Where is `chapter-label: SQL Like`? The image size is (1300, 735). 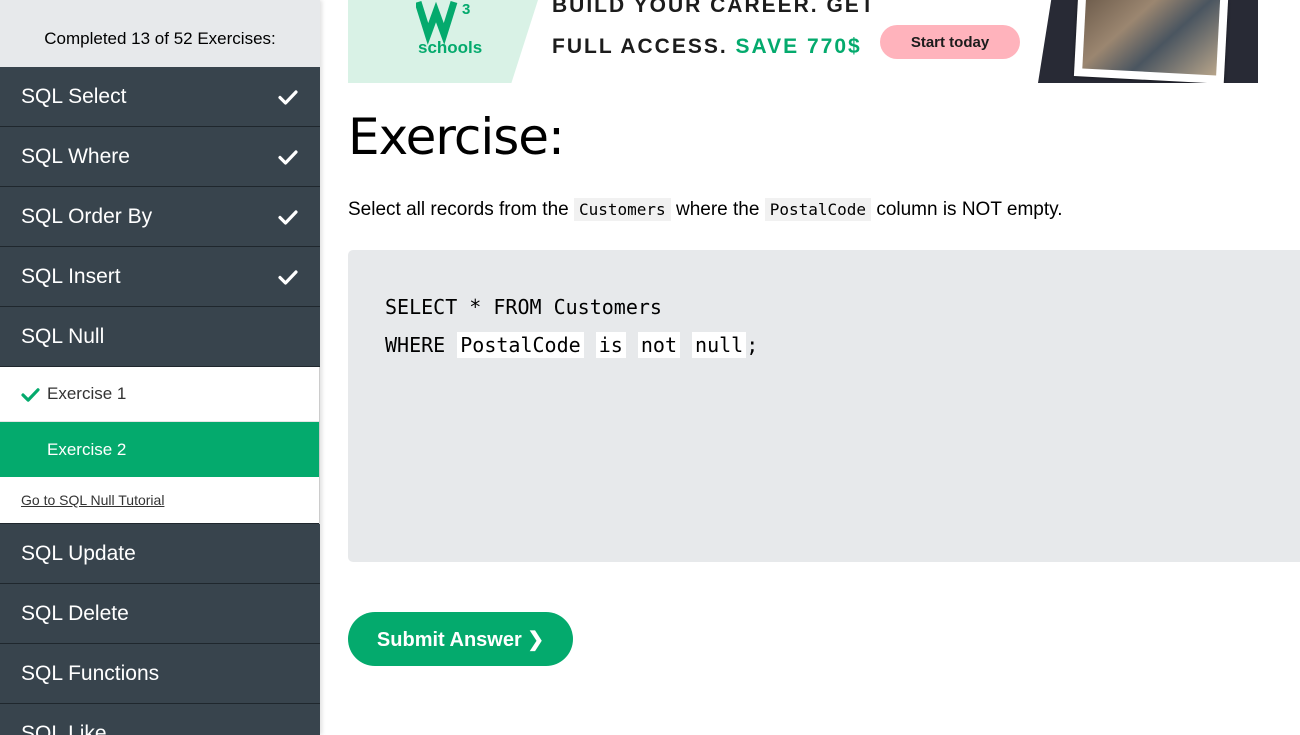
chapter-label: SQL Like is located at coordinates (64, 728).